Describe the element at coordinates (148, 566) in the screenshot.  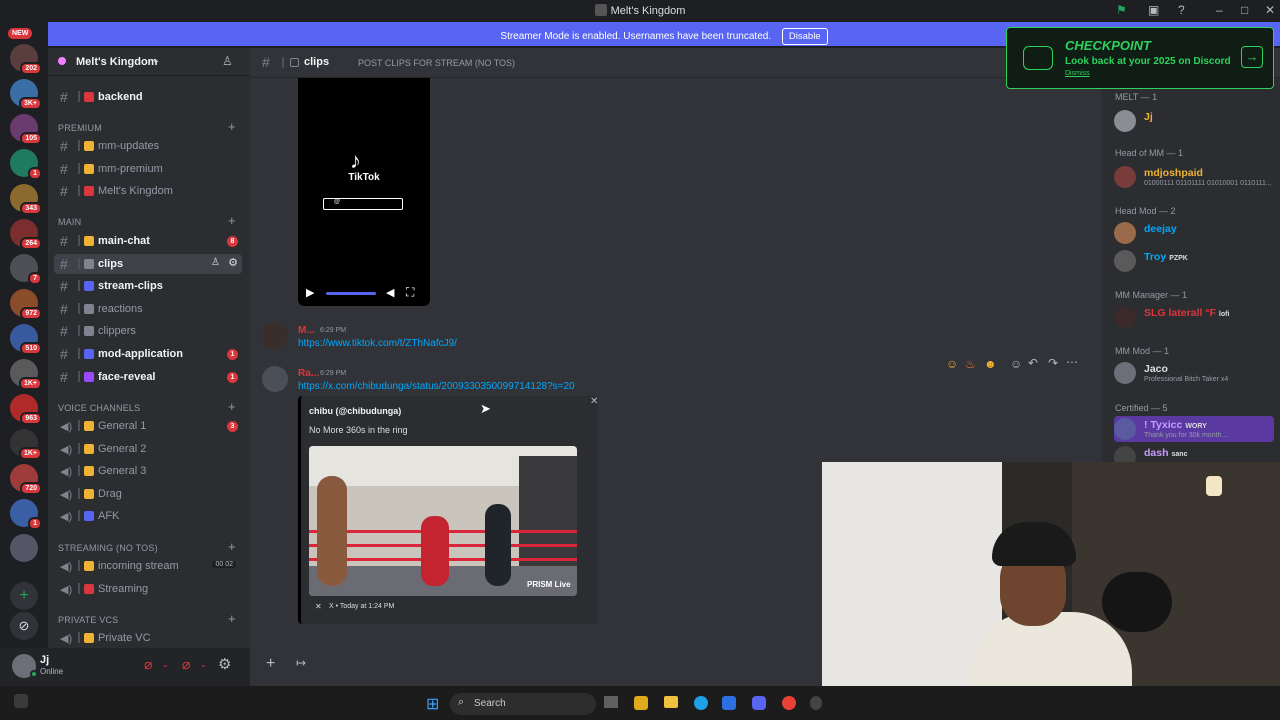
I see `channel-incoming-stream: ◀) incoming stream 00 02` at that location.